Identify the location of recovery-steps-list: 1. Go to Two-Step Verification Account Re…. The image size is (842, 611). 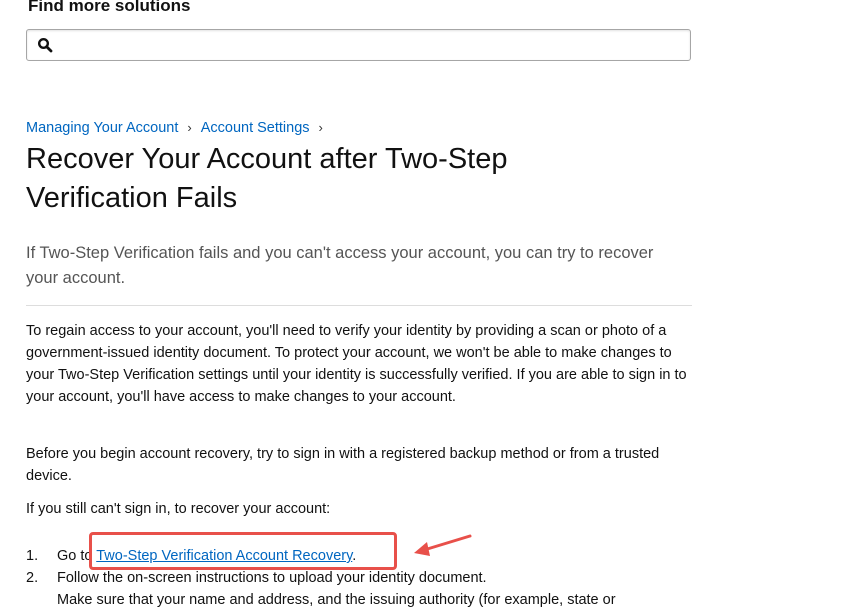
(358, 578).